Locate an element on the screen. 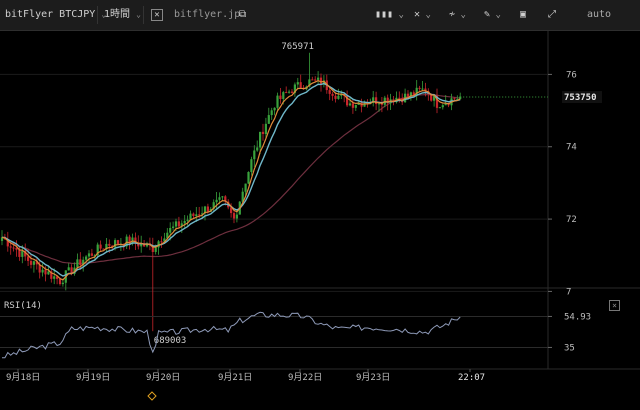 The image size is (640, 410). interval-selector: 1時間 ⌄ is located at coordinates (122, 15).